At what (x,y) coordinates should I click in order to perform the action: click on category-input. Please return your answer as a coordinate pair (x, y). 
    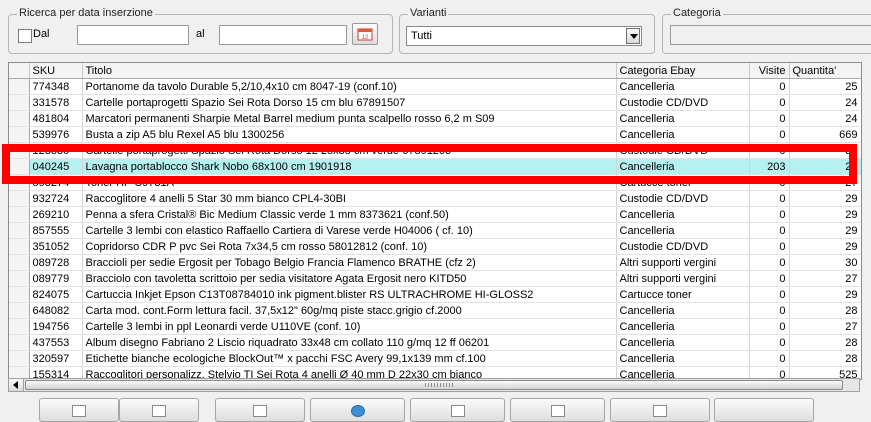
    Looking at the image, I should click on (770, 35).